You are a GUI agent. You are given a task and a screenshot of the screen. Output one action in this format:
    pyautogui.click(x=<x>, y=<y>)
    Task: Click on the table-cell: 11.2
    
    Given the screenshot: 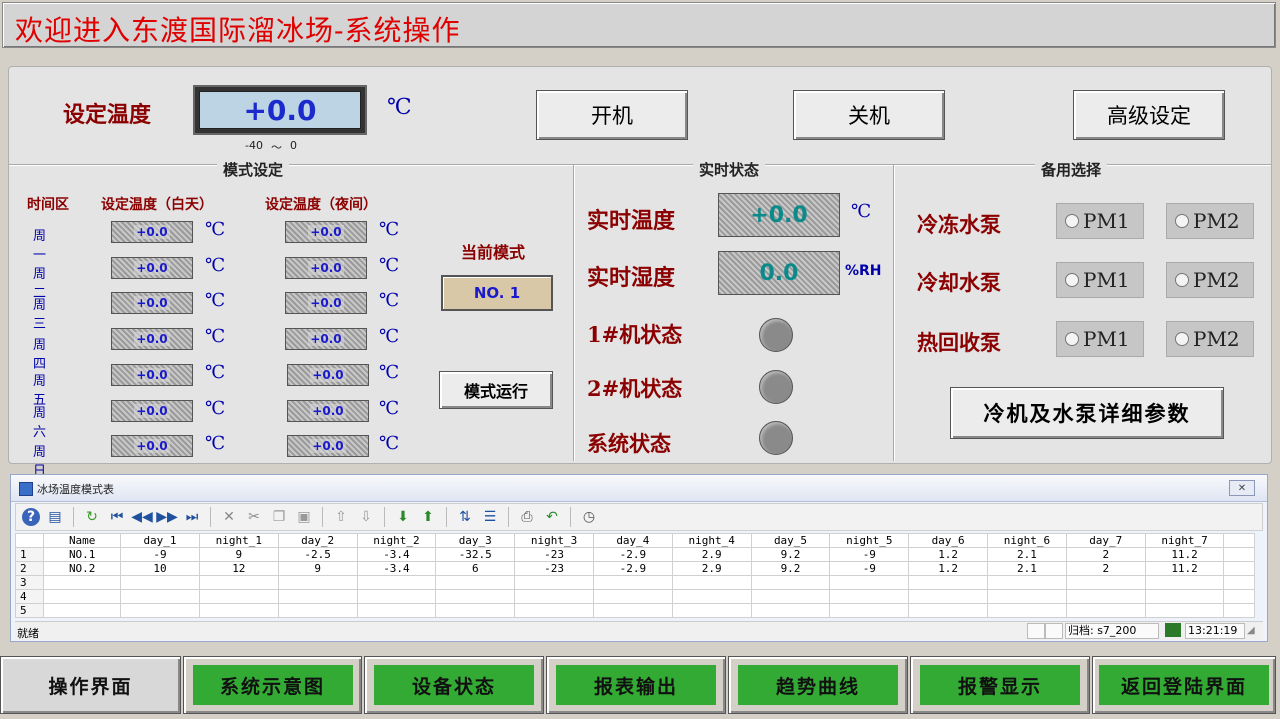 What is the action you would take?
    pyautogui.click(x=1184, y=554)
    